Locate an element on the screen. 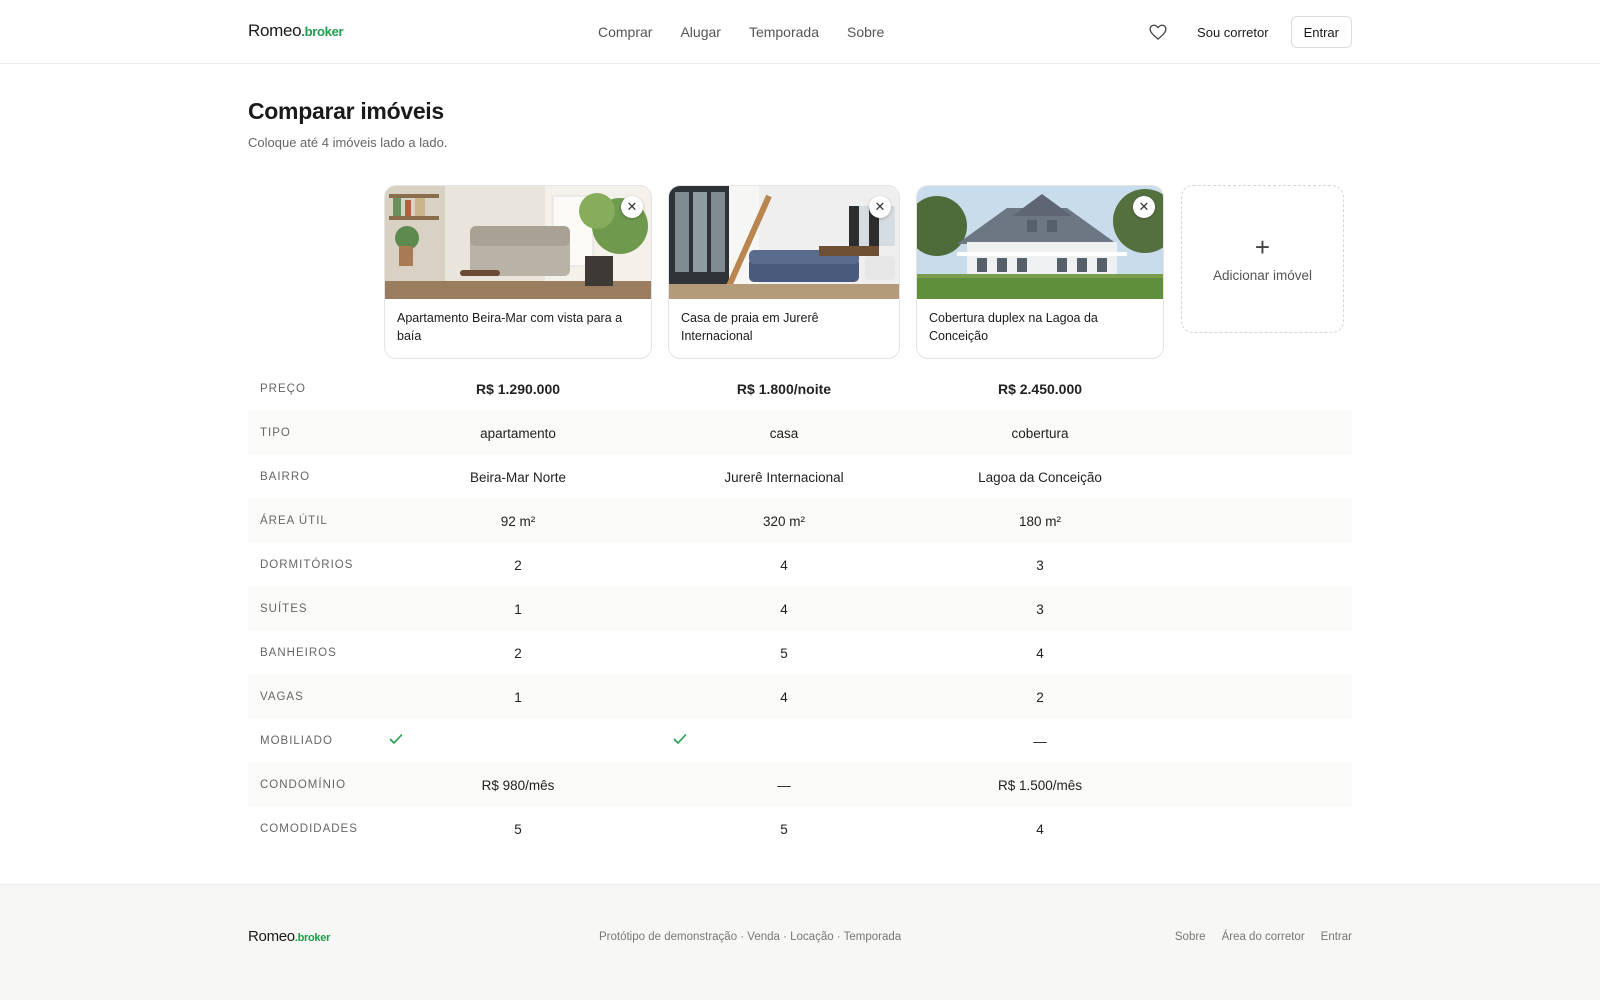 This screenshot has width=1600, height=1000. nav-item-temporada: Temporada is located at coordinates (784, 32).